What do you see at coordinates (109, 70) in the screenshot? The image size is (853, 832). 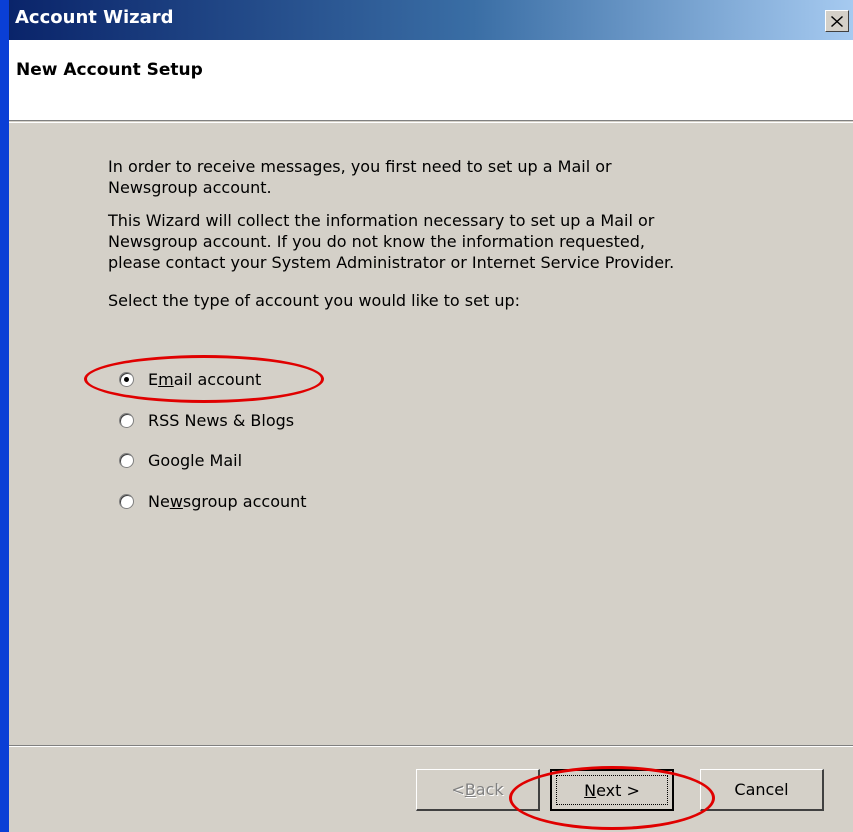 I see `page-title: New Account Setup` at bounding box center [109, 70].